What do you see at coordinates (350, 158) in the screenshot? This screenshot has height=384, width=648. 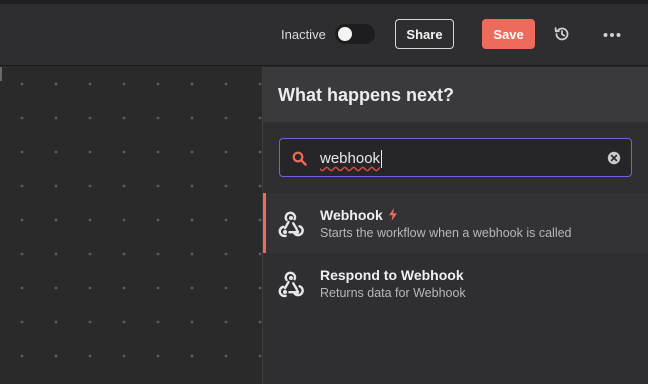 I see `search-value: webhook` at bounding box center [350, 158].